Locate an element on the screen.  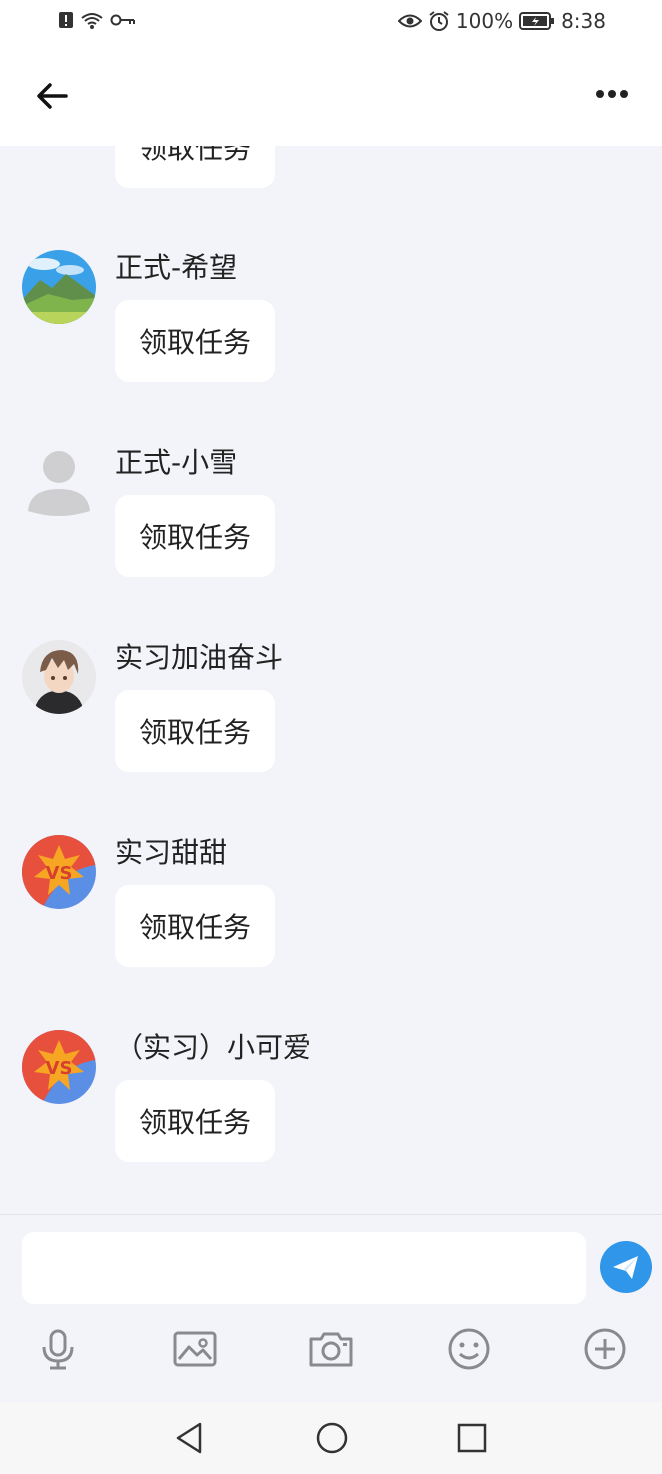
more-dots-icon is located at coordinates (612, 94).